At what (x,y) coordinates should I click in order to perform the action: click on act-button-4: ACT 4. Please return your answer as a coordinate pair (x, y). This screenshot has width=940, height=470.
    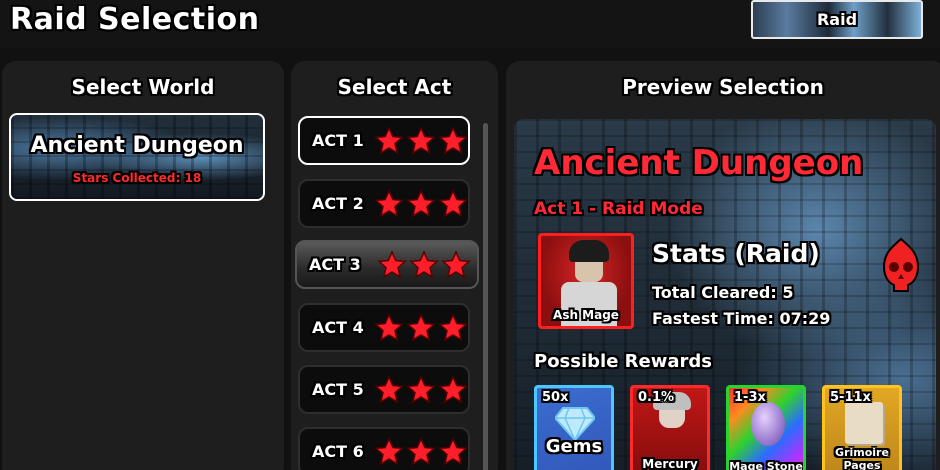
    Looking at the image, I should click on (384, 327).